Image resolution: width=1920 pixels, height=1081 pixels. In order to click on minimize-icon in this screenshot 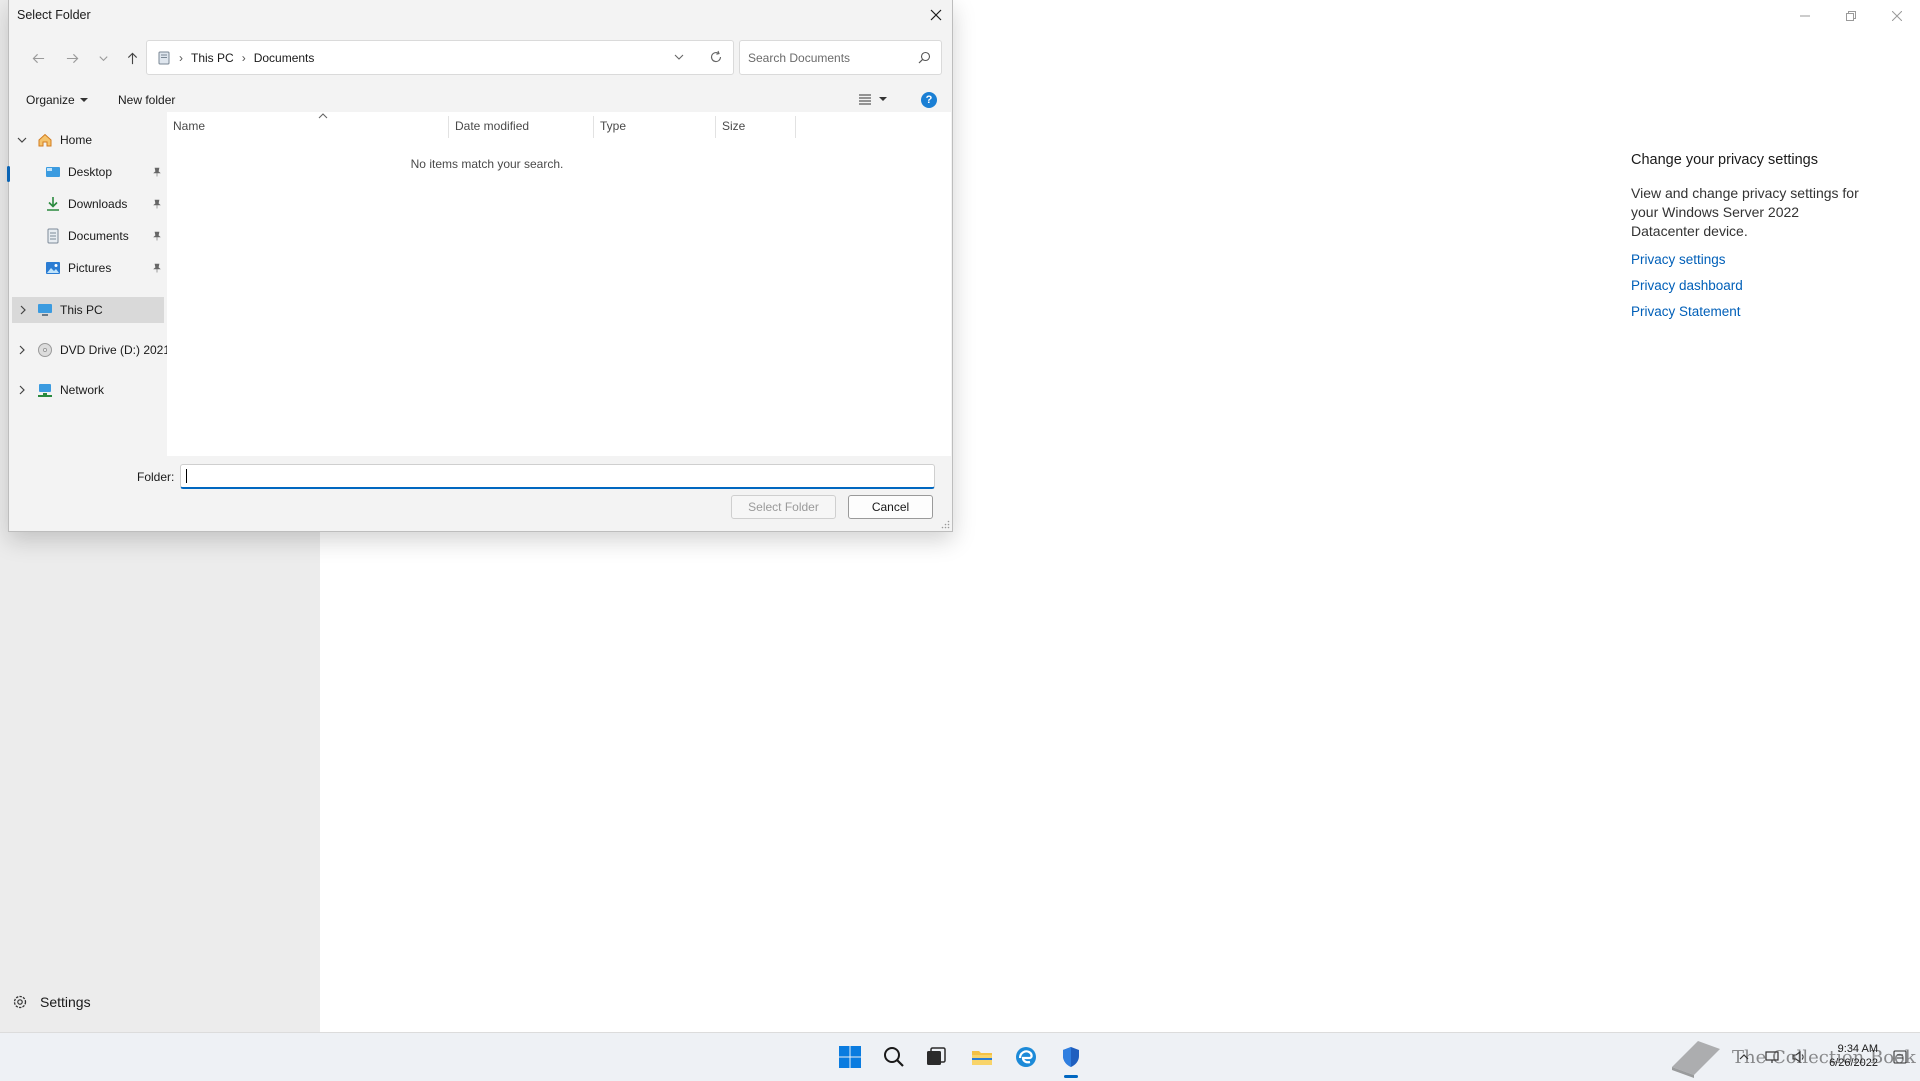, I will do `click(1805, 16)`.